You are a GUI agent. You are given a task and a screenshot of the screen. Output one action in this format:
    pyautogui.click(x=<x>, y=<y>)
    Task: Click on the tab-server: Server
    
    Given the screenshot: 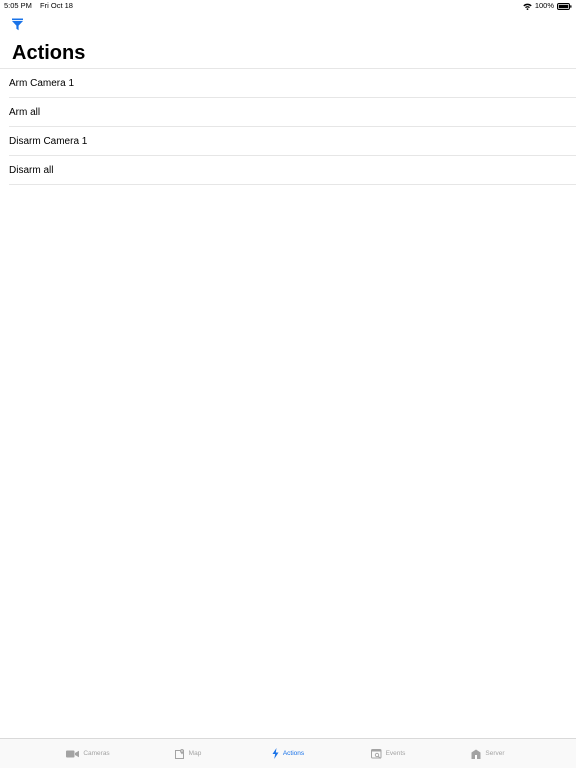 What is the action you would take?
    pyautogui.click(x=488, y=753)
    